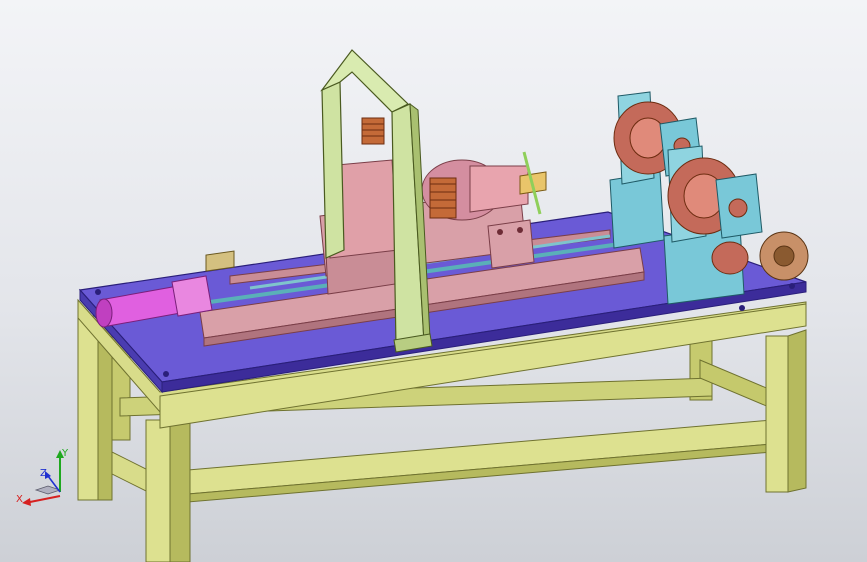 This screenshot has width=867, height=562. What do you see at coordinates (736, 225) in the screenshot?
I see `winding-unit-front` at bounding box center [736, 225].